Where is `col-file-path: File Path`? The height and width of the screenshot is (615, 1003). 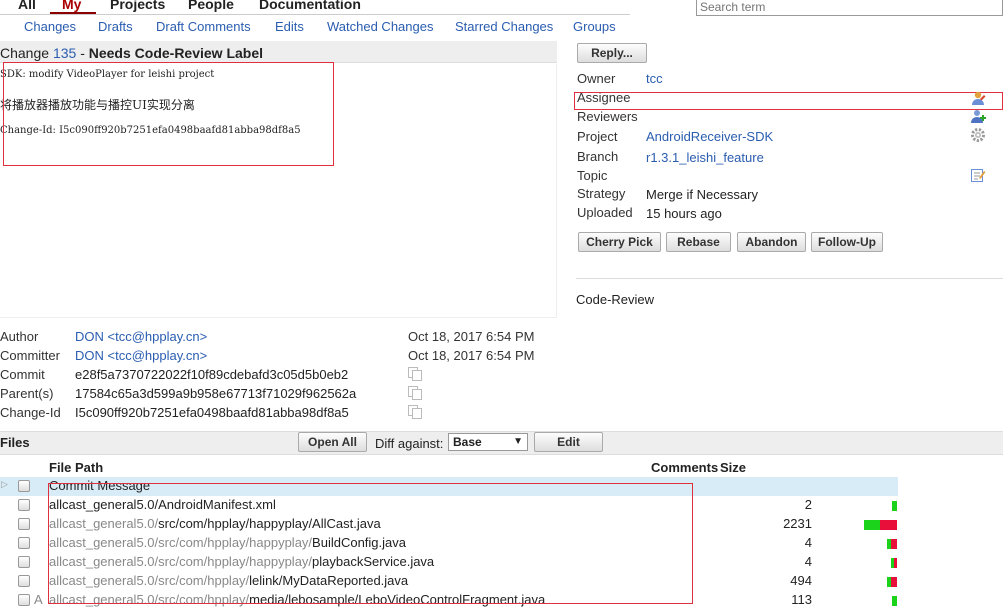 col-file-path: File Path is located at coordinates (76, 467).